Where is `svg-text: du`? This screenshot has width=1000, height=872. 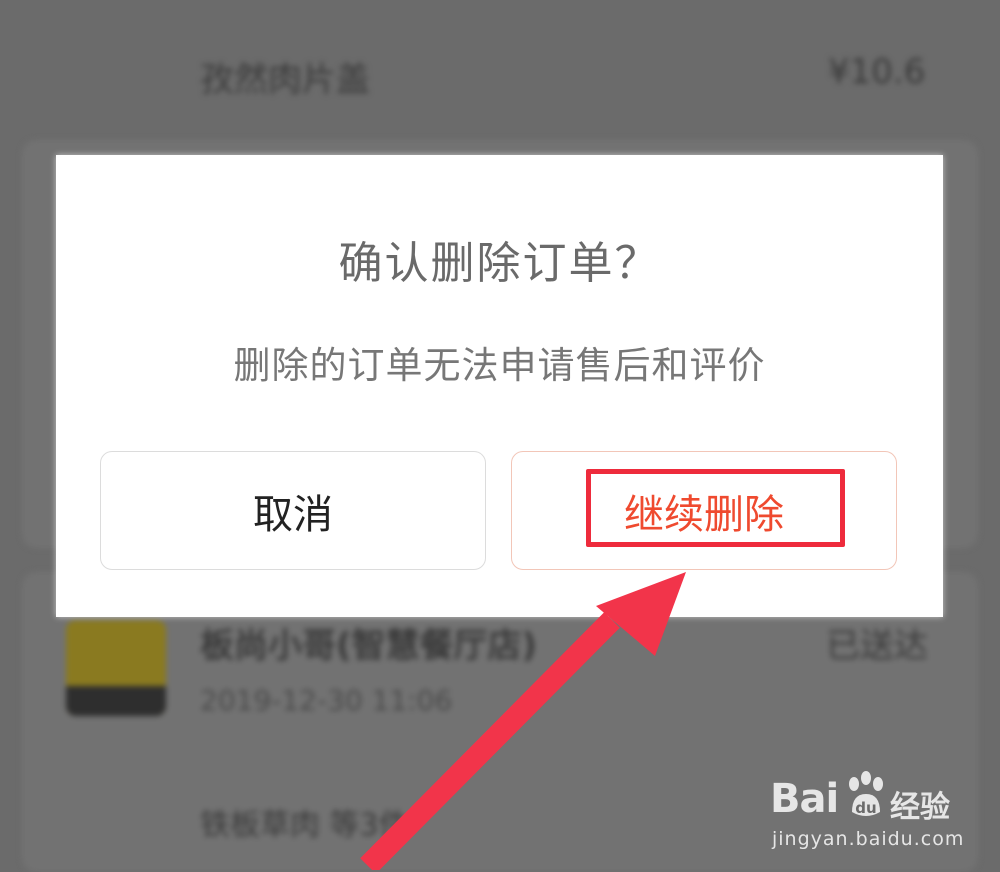
svg-text: du is located at coordinates (865, 808).